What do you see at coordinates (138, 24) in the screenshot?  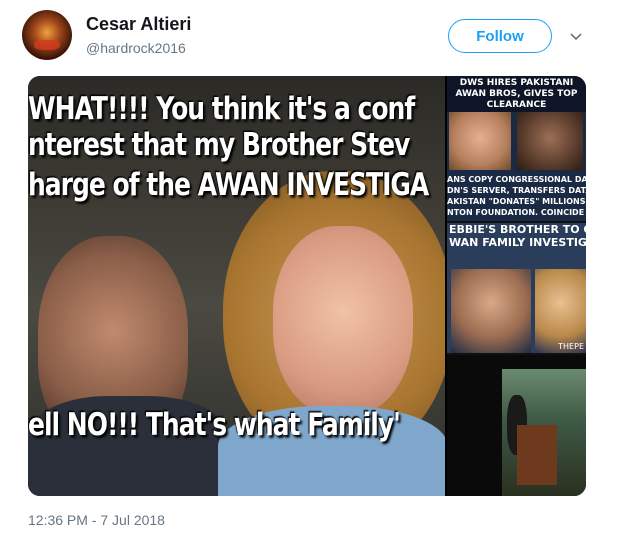 I see `author-name: Cesar Altieri` at bounding box center [138, 24].